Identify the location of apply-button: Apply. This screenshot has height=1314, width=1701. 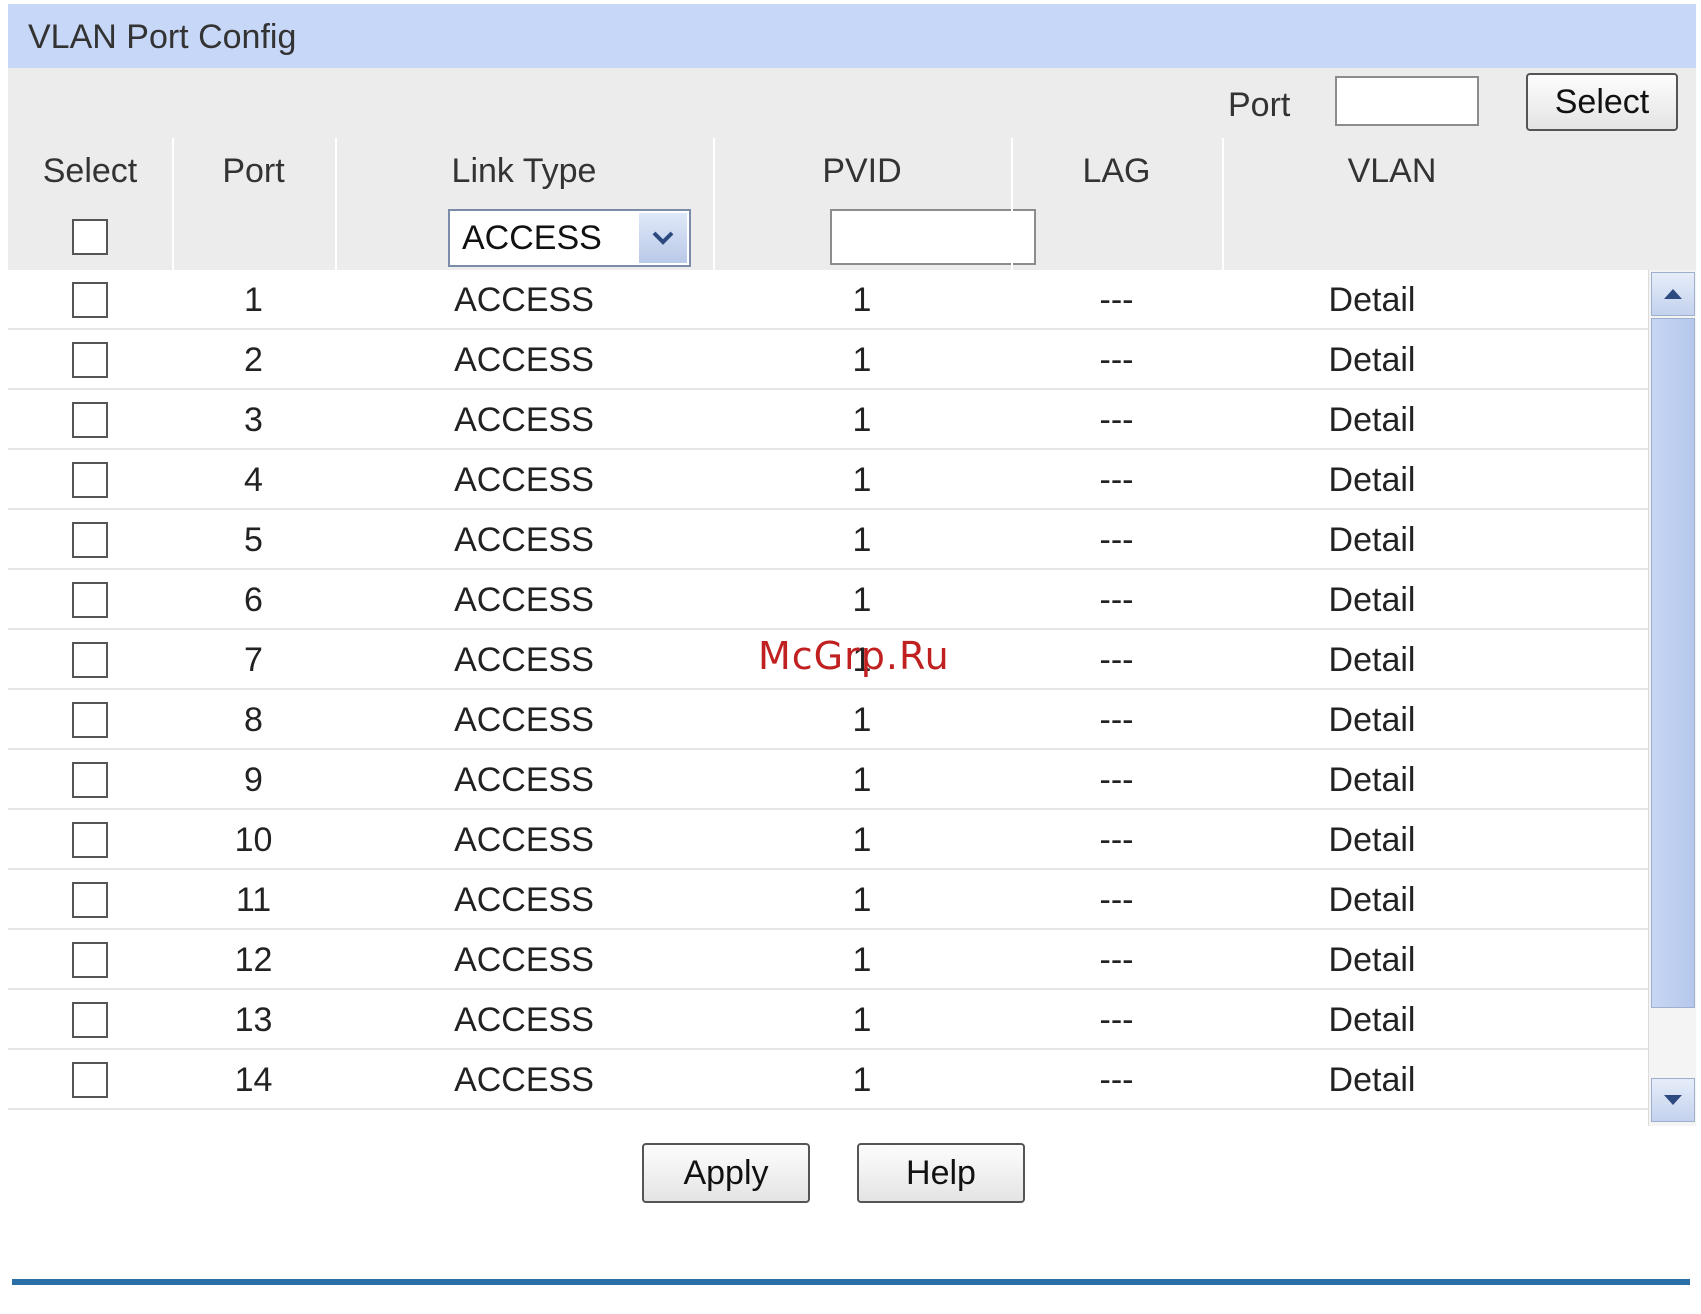
(726, 1173).